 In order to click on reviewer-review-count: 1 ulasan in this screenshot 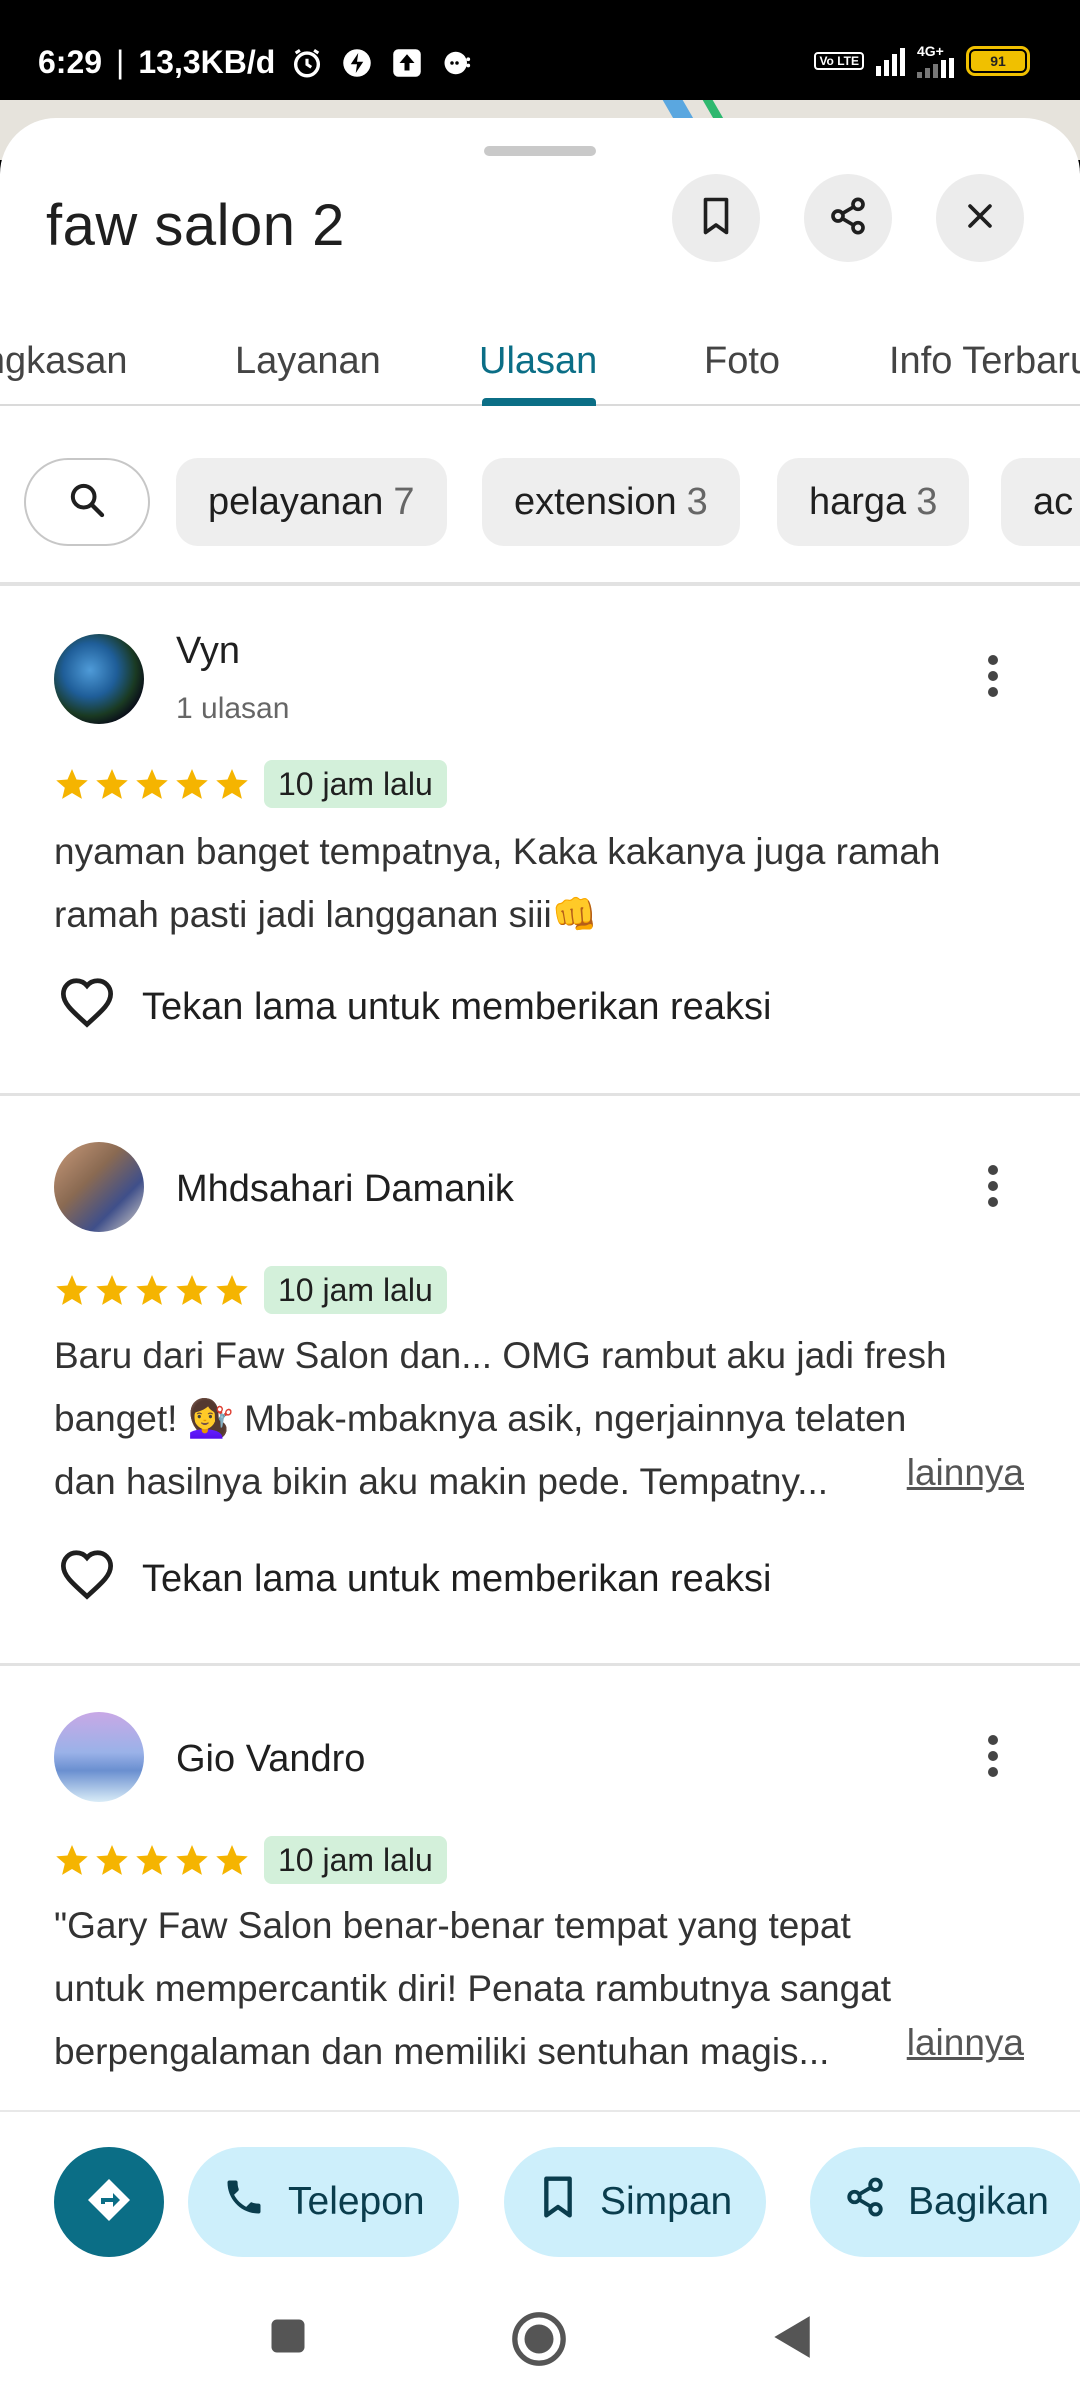, I will do `click(233, 708)`.